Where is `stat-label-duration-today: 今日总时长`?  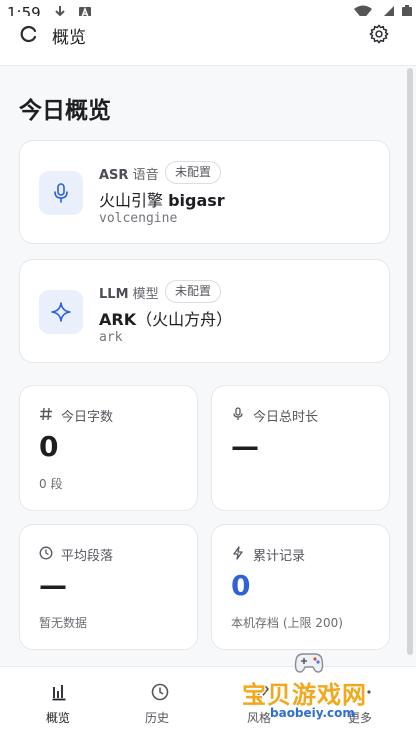
stat-label-duration-today: 今日总时长 is located at coordinates (286, 417).